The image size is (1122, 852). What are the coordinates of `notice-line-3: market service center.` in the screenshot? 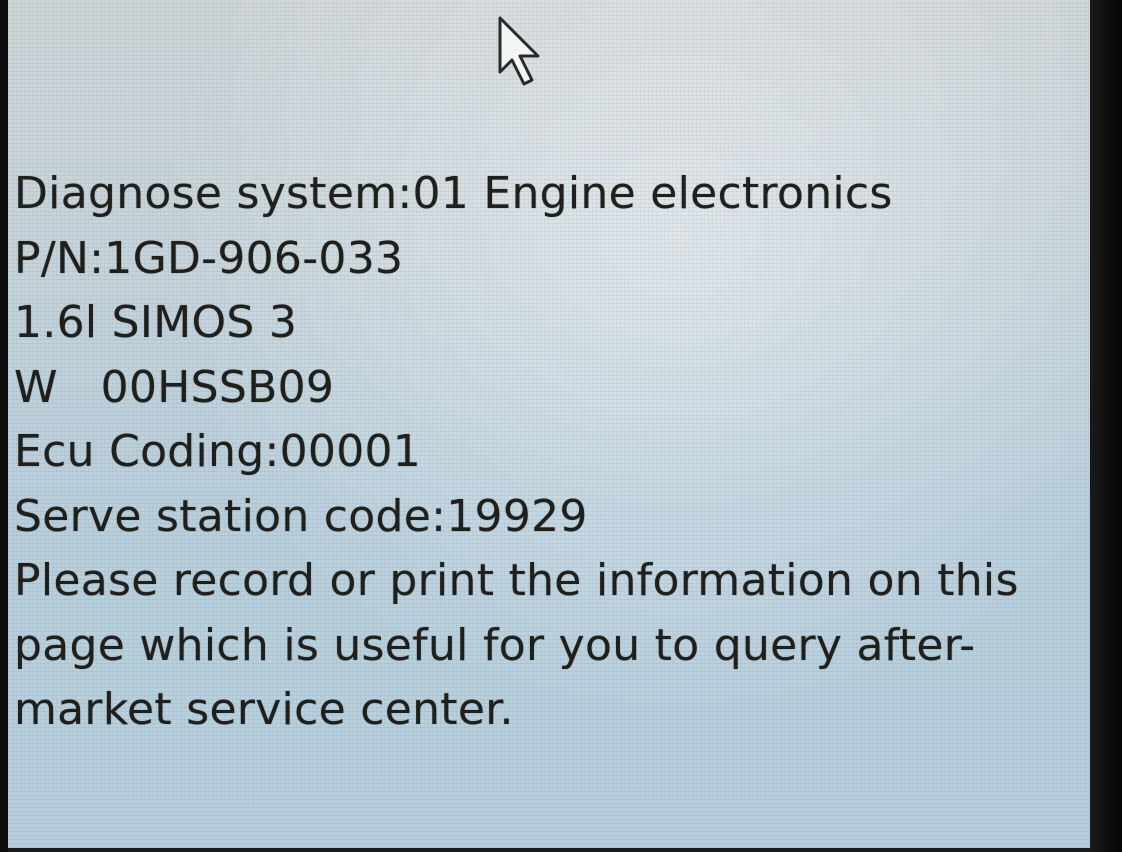 It's located at (264, 709).